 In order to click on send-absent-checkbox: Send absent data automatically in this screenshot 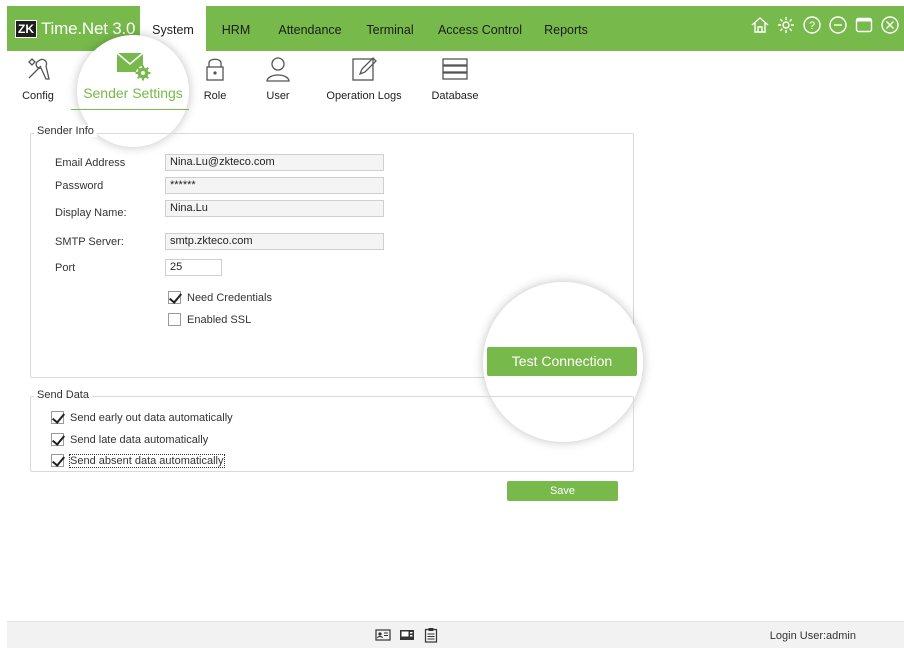, I will do `click(138, 460)`.